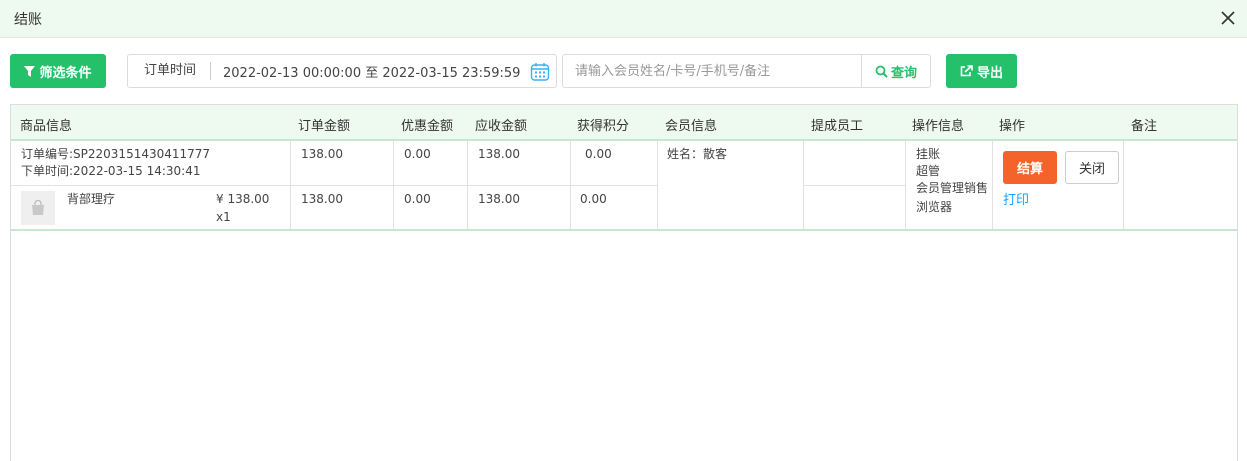  What do you see at coordinates (91, 199) in the screenshot?
I see `product-name: 背部理疗` at bounding box center [91, 199].